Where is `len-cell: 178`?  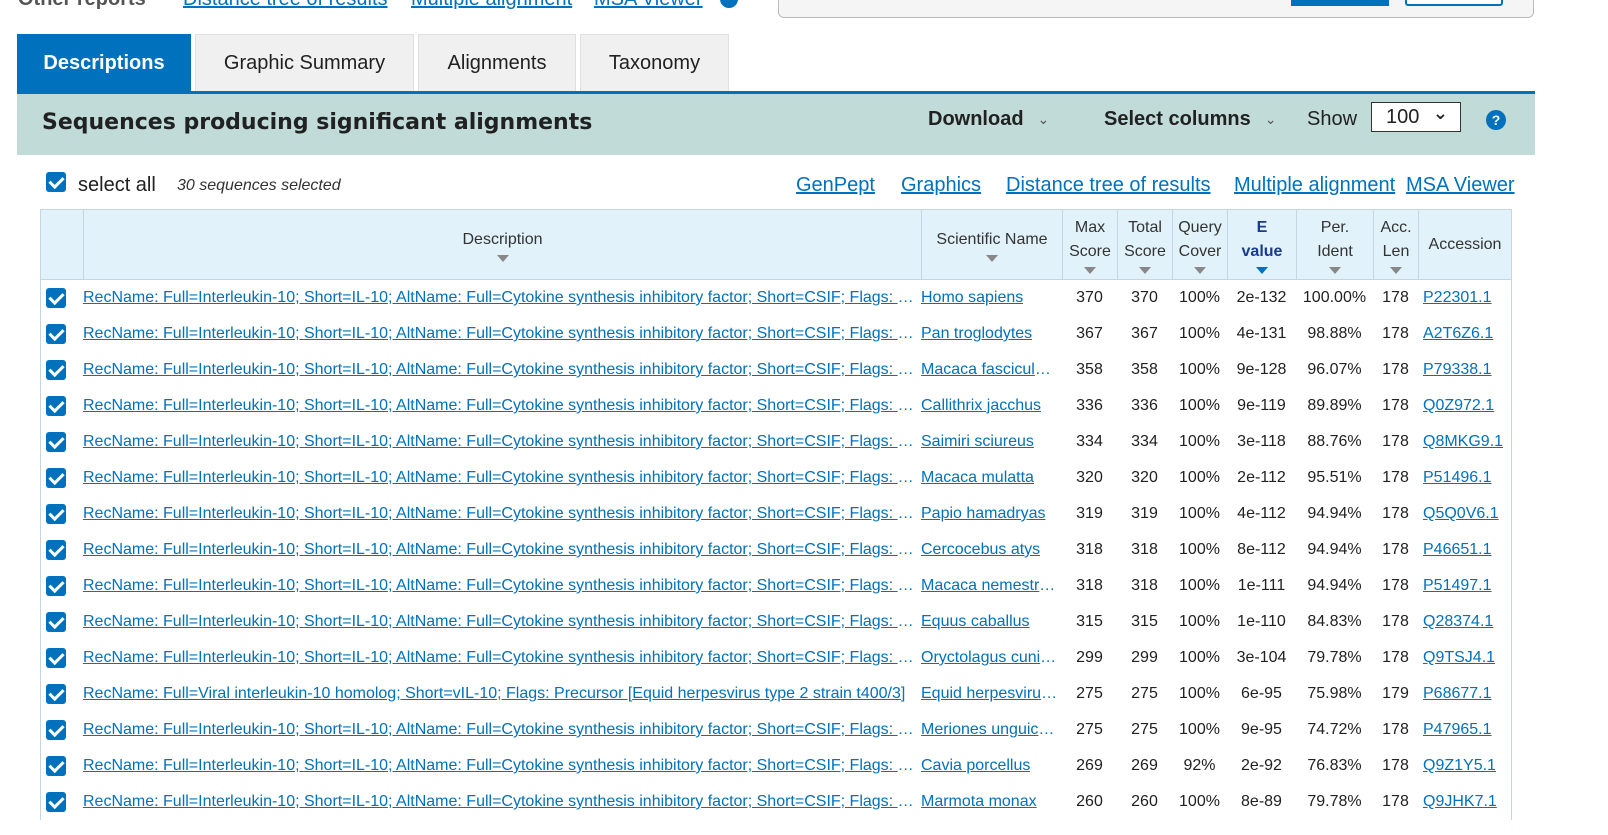 len-cell: 178 is located at coordinates (1395, 549).